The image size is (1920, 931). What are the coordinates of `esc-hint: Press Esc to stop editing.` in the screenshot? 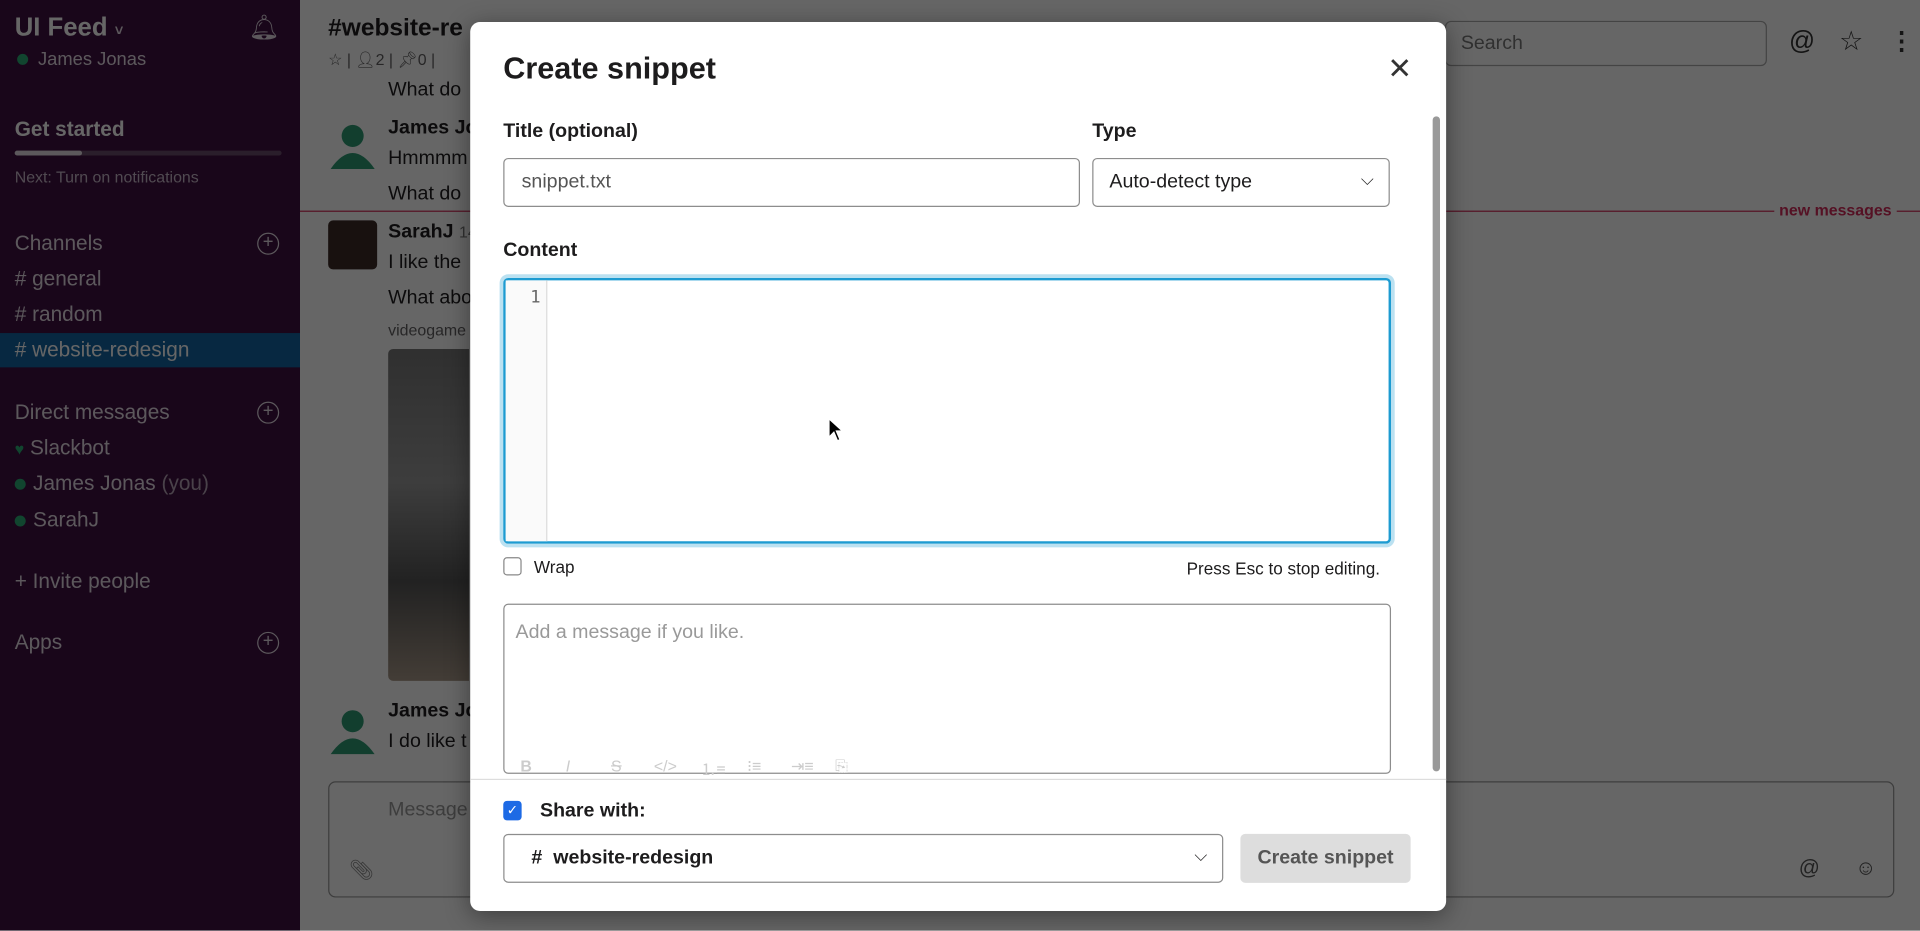 It's located at (1283, 568).